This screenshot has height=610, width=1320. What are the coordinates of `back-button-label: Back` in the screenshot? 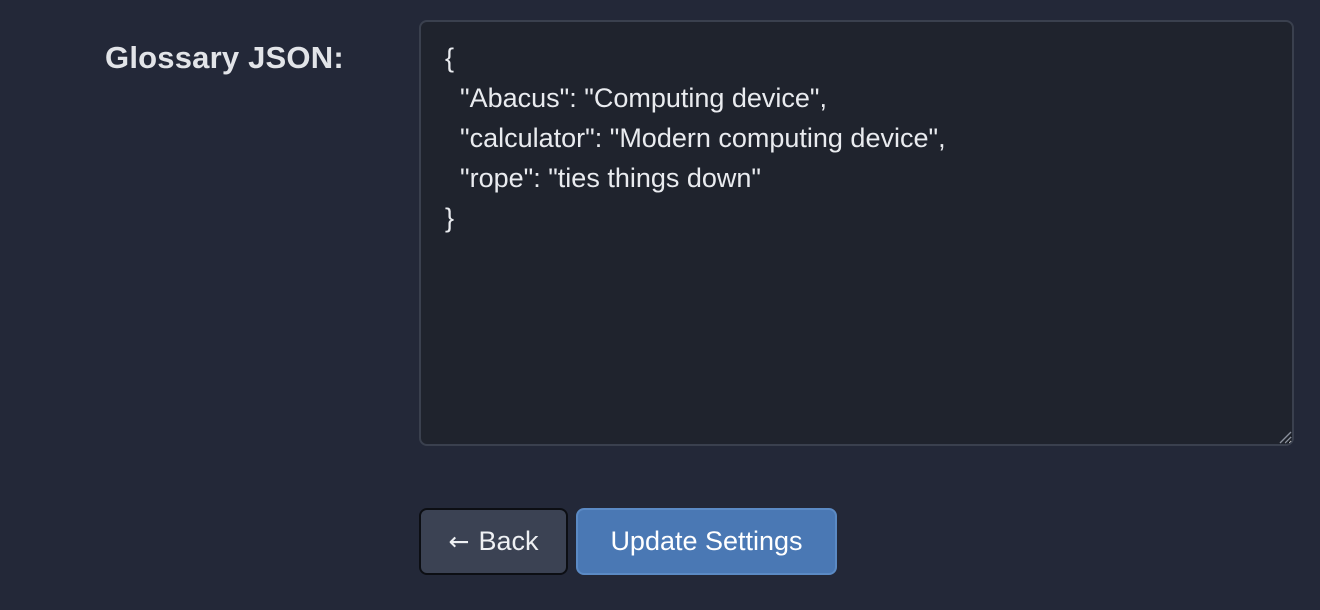 It's located at (508, 541).